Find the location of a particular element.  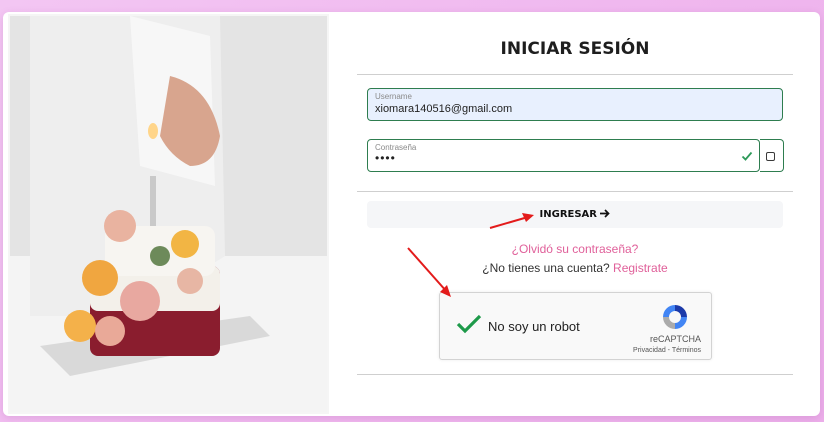

forgot-password-link: ¿Olvidó su contraseña? is located at coordinates (575, 249).